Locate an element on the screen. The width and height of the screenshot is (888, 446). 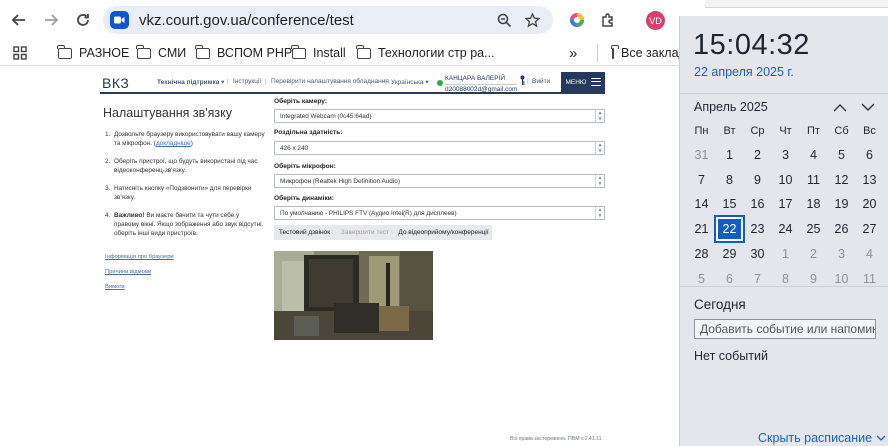
calendar-day: 8 is located at coordinates (729, 180).